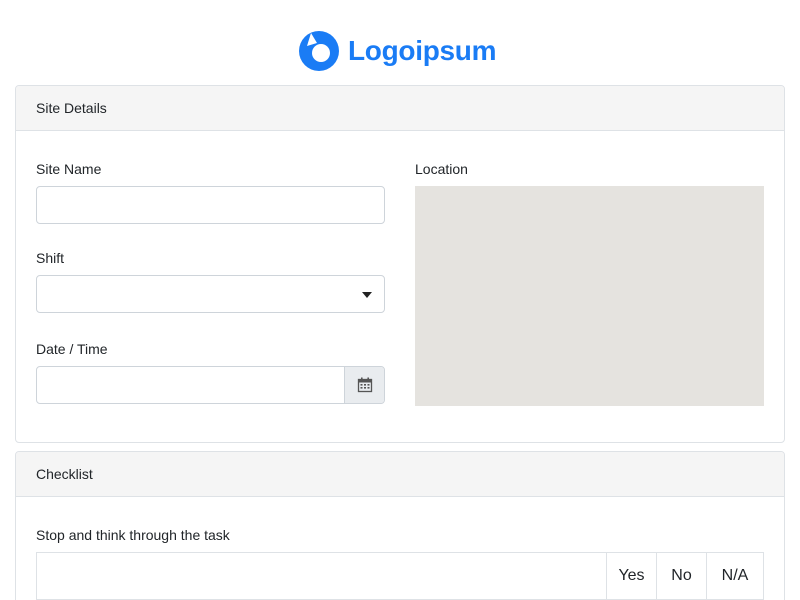 This screenshot has width=800, height=600. Describe the element at coordinates (69, 169) in the screenshot. I see `site-name-label: Site Name` at that location.